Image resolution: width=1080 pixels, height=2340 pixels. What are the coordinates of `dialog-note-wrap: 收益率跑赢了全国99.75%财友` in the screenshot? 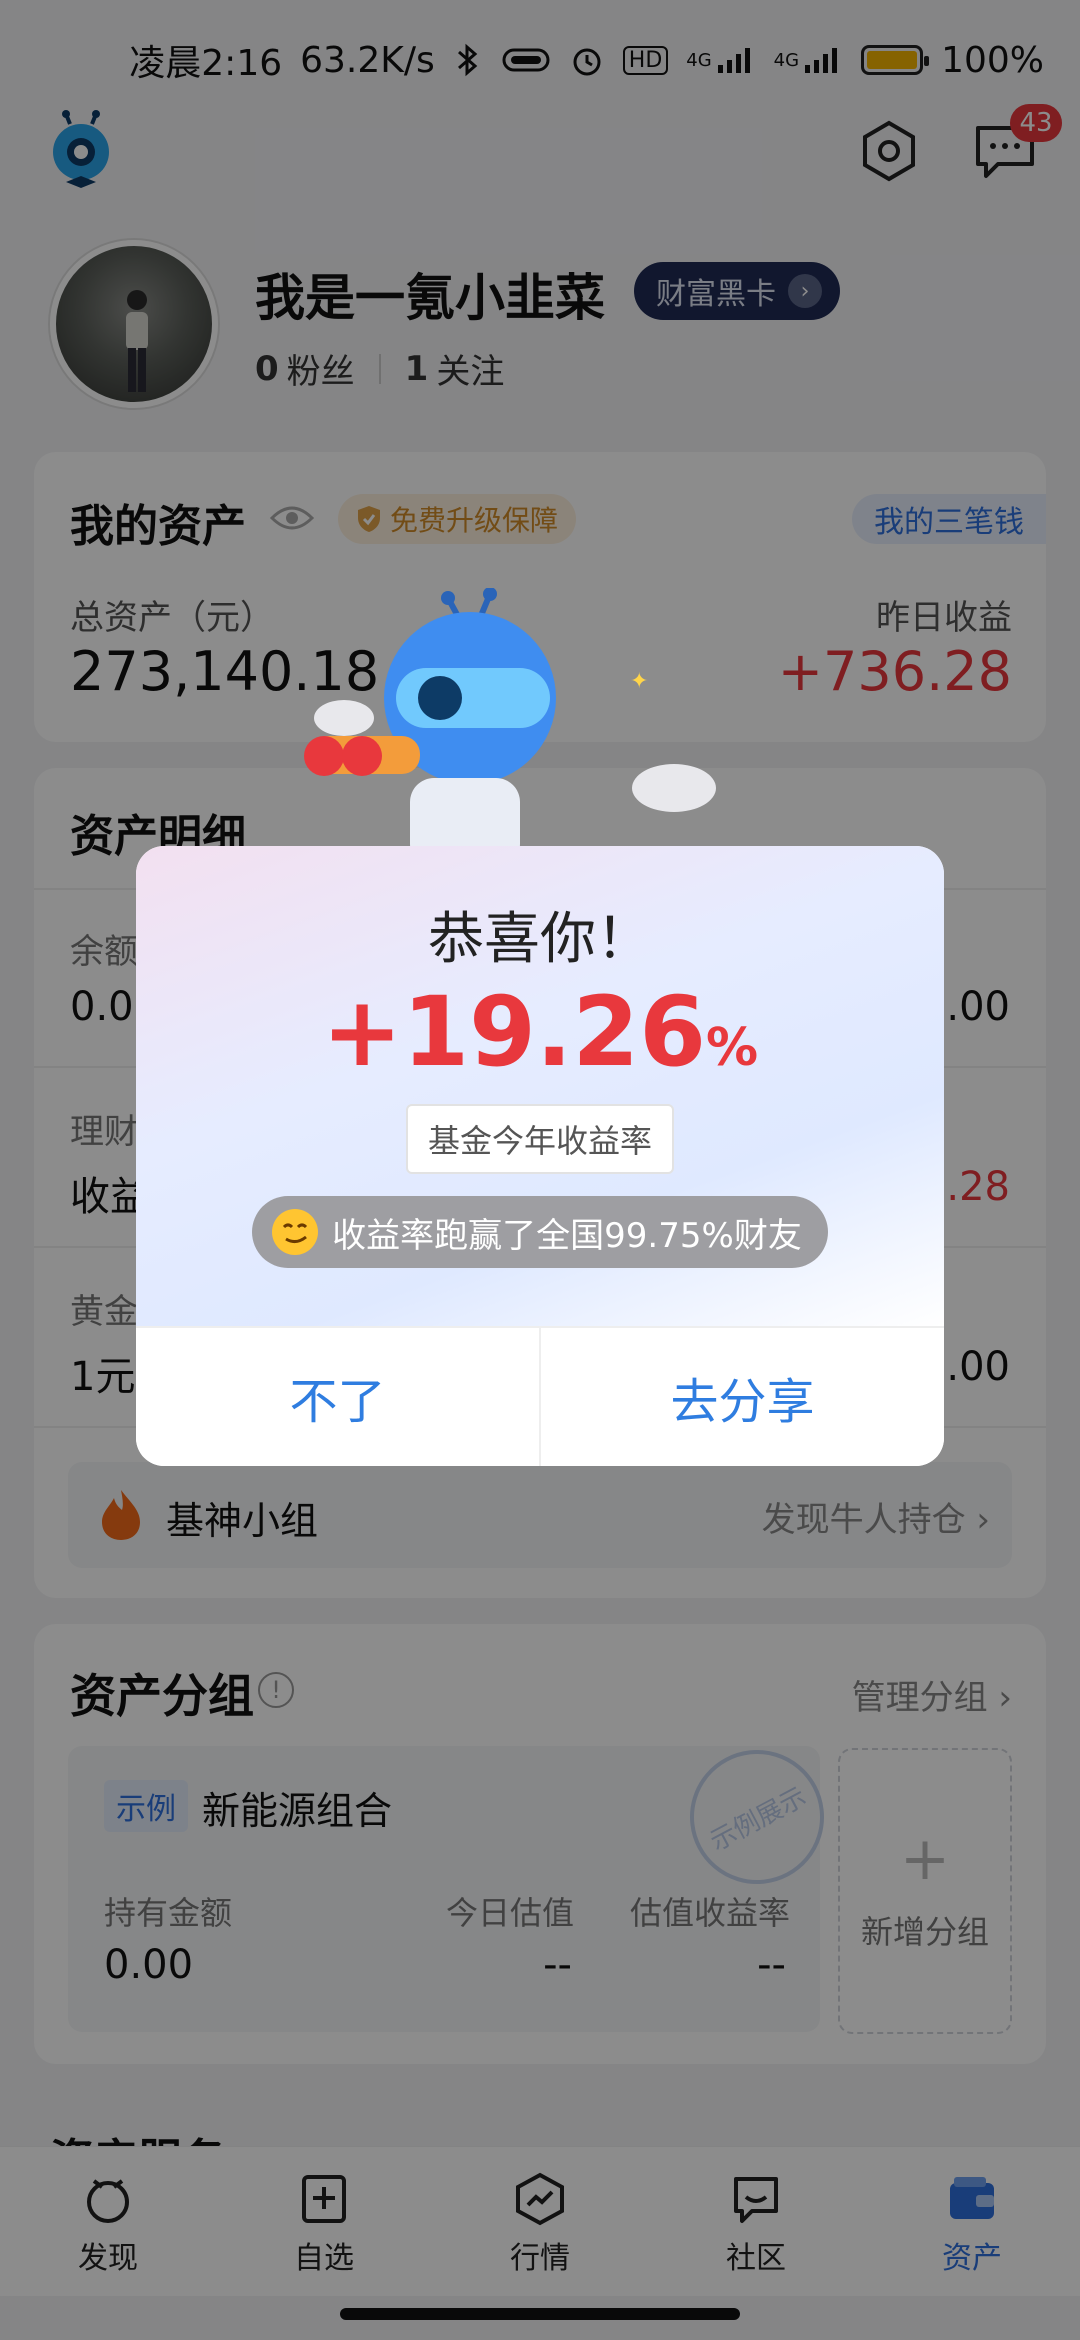 It's located at (540, 1232).